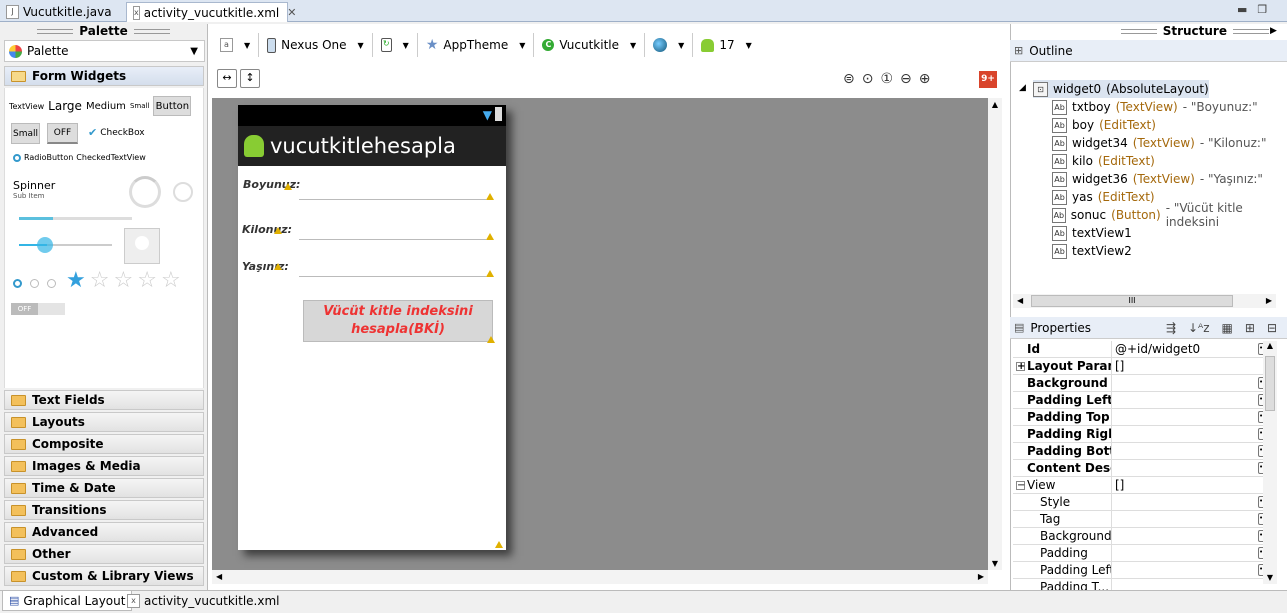 The height and width of the screenshot is (613, 1287). What do you see at coordinates (995, 334) in the screenshot?
I see `canvas-vertical-scrollbar: ▲ ▼` at bounding box center [995, 334].